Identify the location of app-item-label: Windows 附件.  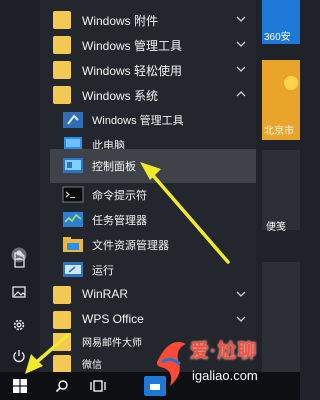
(120, 21).